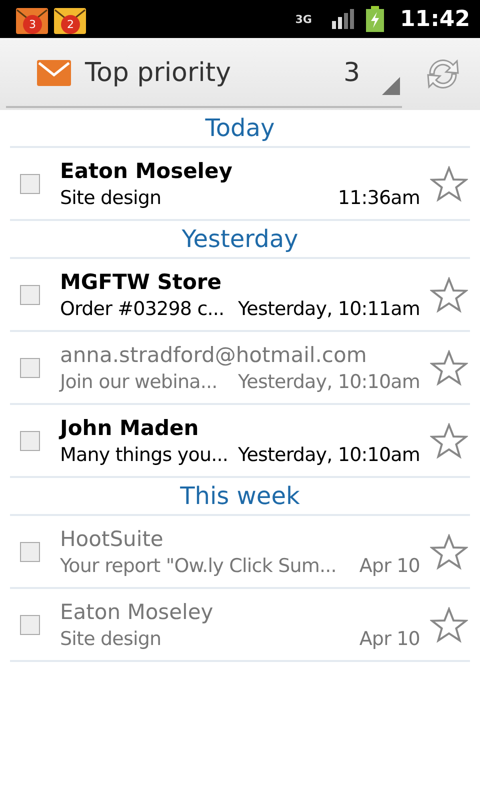 Image resolution: width=480 pixels, height=800 pixels. Describe the element at coordinates (375, 19) in the screenshot. I see `battery-icon` at that location.